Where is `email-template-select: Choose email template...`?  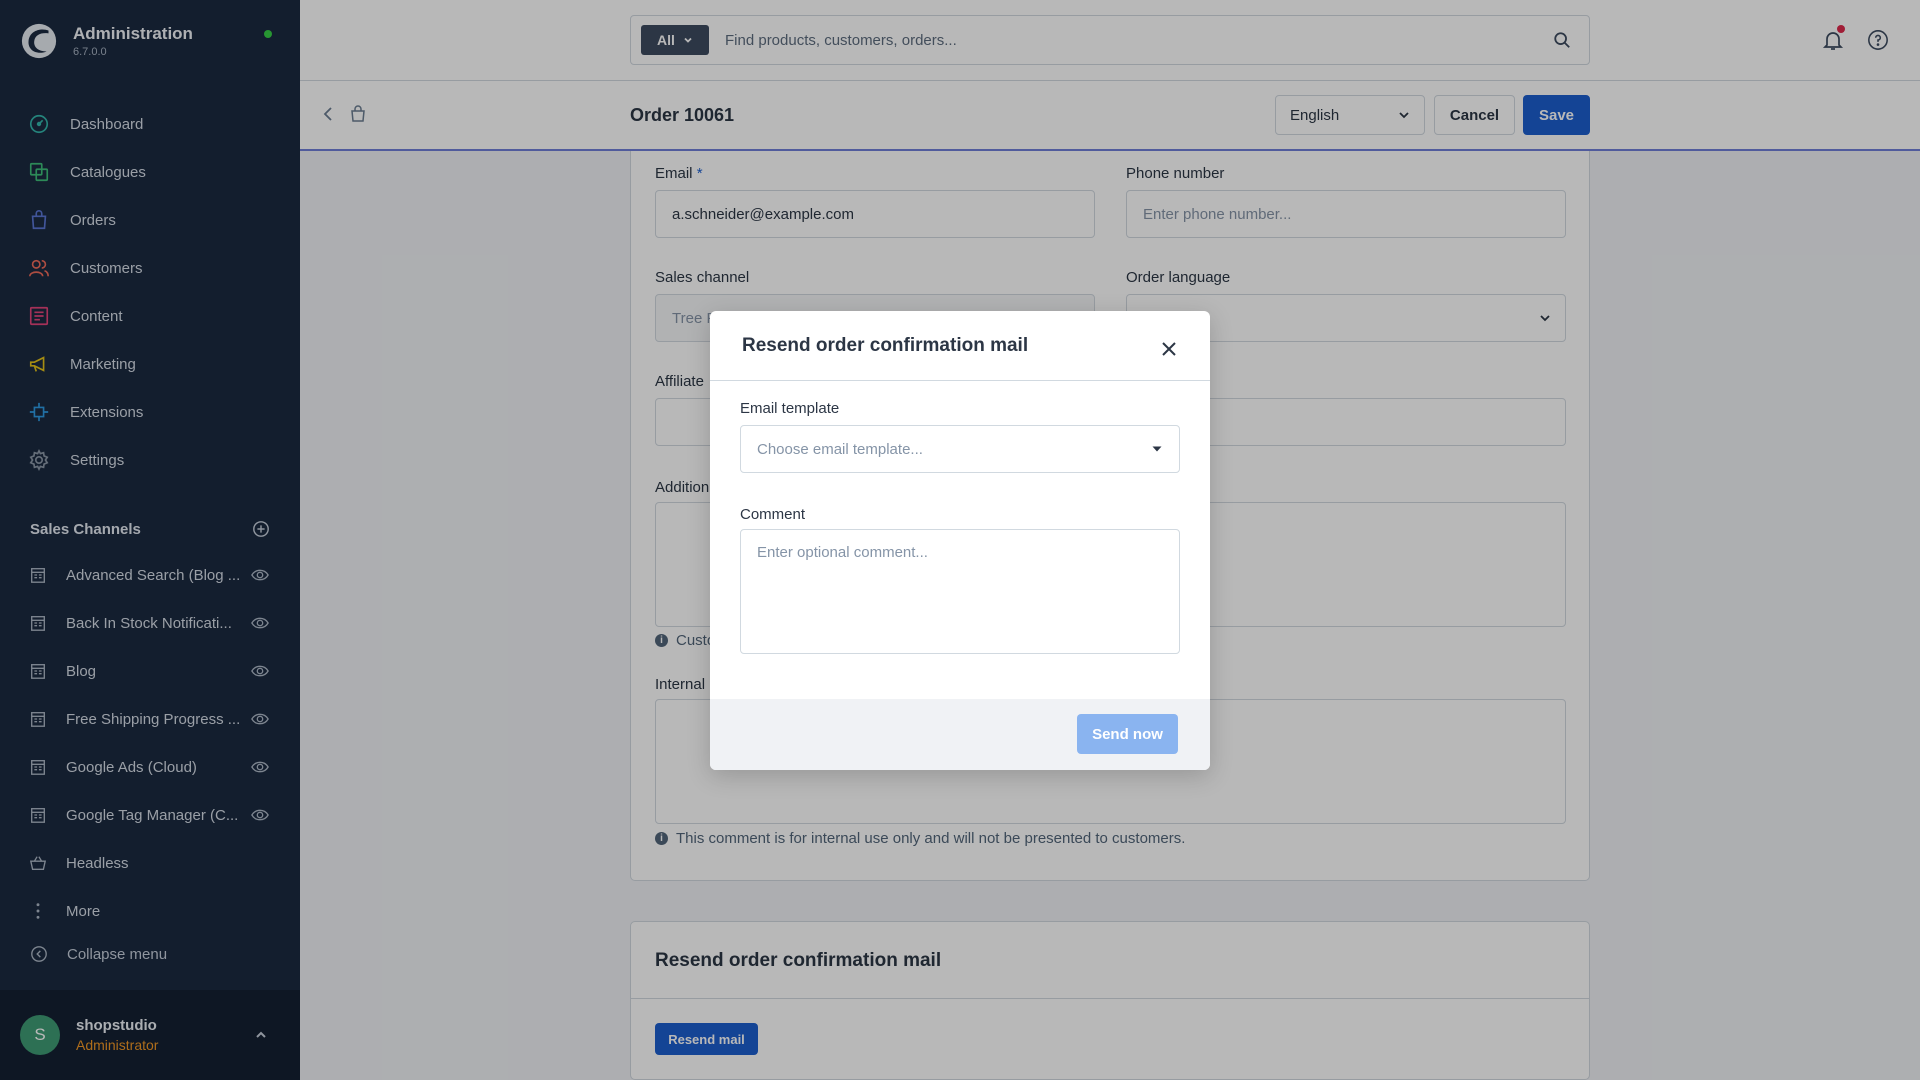 email-template-select: Choose email template... is located at coordinates (960, 449).